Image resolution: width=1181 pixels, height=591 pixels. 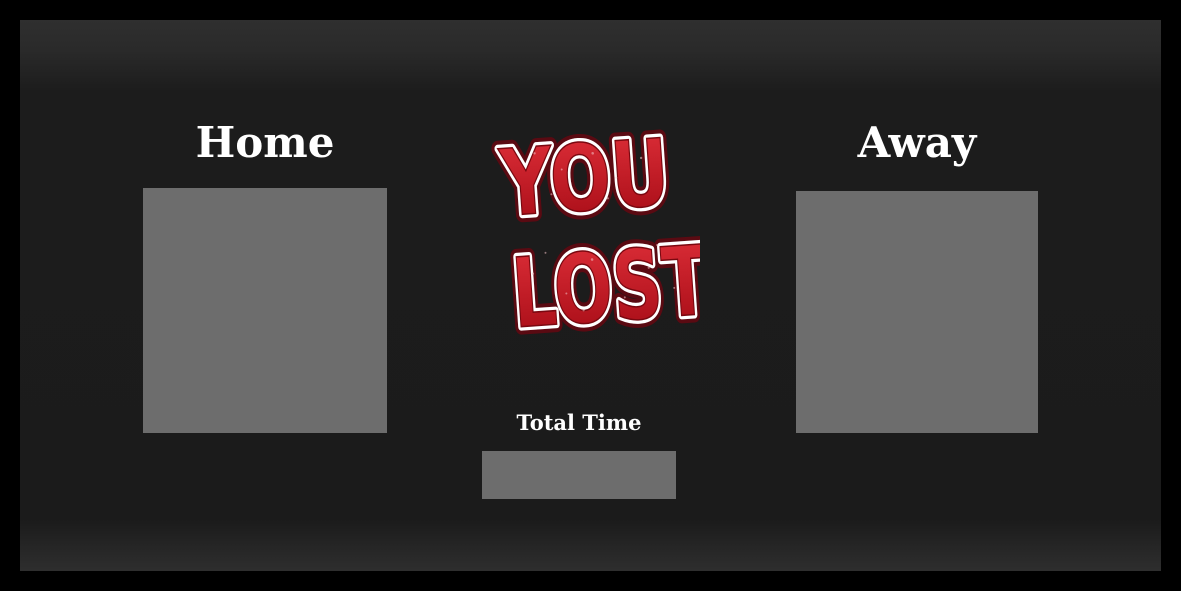 I want to click on lost-text: LOST, so click(x=604, y=287).